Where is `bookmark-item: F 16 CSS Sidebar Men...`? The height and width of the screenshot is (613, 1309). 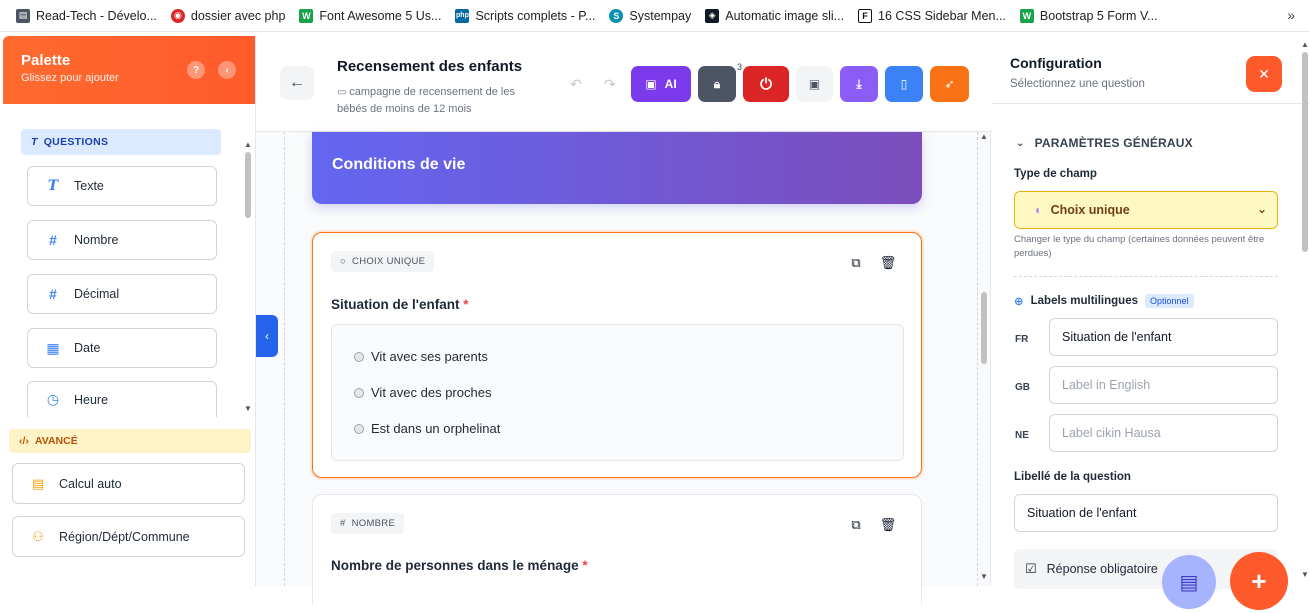 bookmark-item: F 16 CSS Sidebar Men... is located at coordinates (932, 15).